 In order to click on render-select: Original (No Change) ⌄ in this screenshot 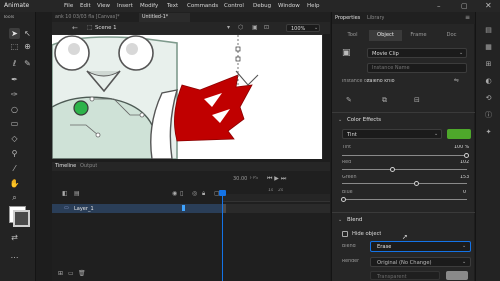, I will do `click(420, 262)`.